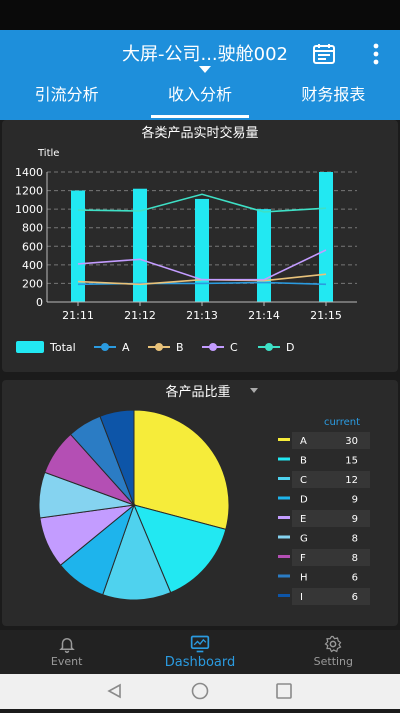  What do you see at coordinates (32, 265) in the screenshot?
I see `y-tick-label: 400` at bounding box center [32, 265].